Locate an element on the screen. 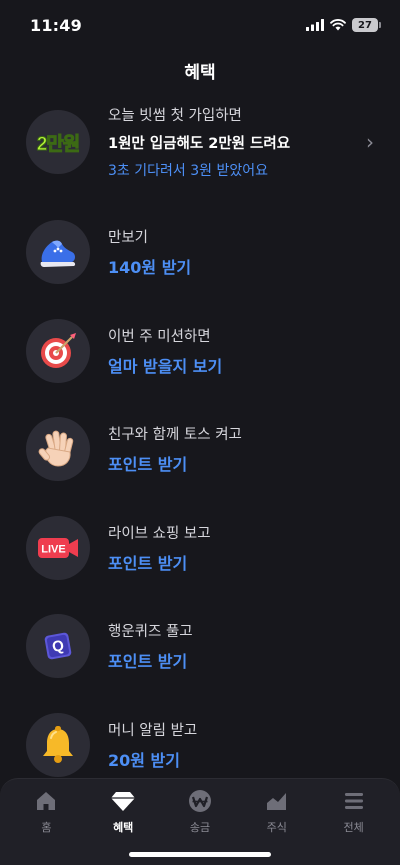 The width and height of the screenshot is (400, 865). promo-headline: 1원만 입금해도 2만원 드려요 is located at coordinates (199, 144).